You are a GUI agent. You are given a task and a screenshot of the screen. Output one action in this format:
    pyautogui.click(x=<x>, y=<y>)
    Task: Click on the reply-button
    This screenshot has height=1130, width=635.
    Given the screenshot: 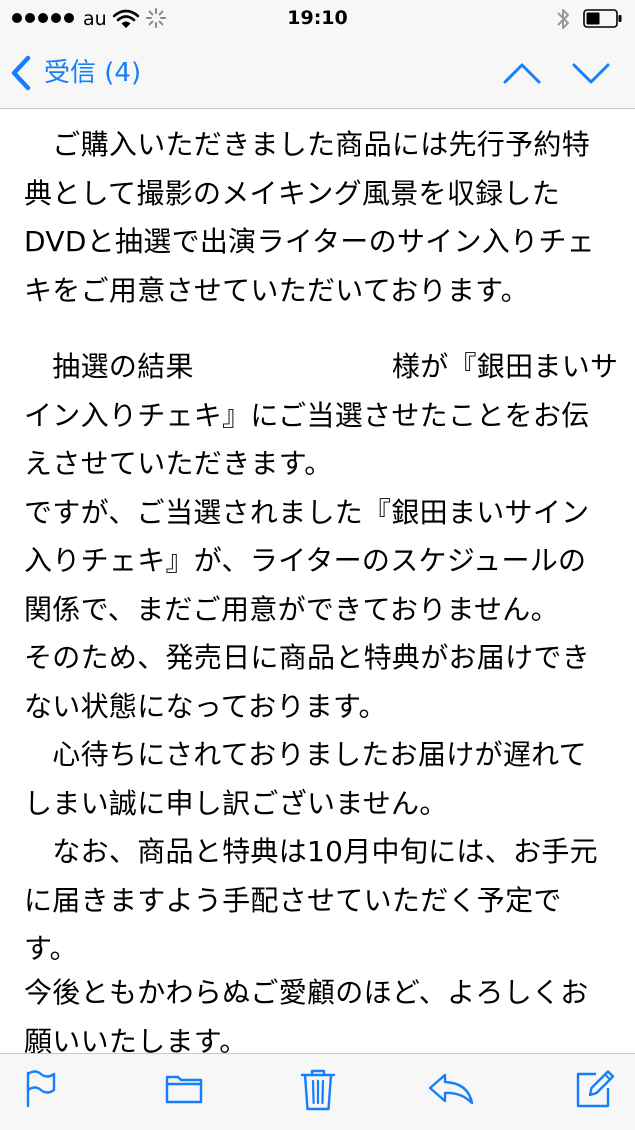 What is the action you would take?
    pyautogui.click(x=451, y=1088)
    